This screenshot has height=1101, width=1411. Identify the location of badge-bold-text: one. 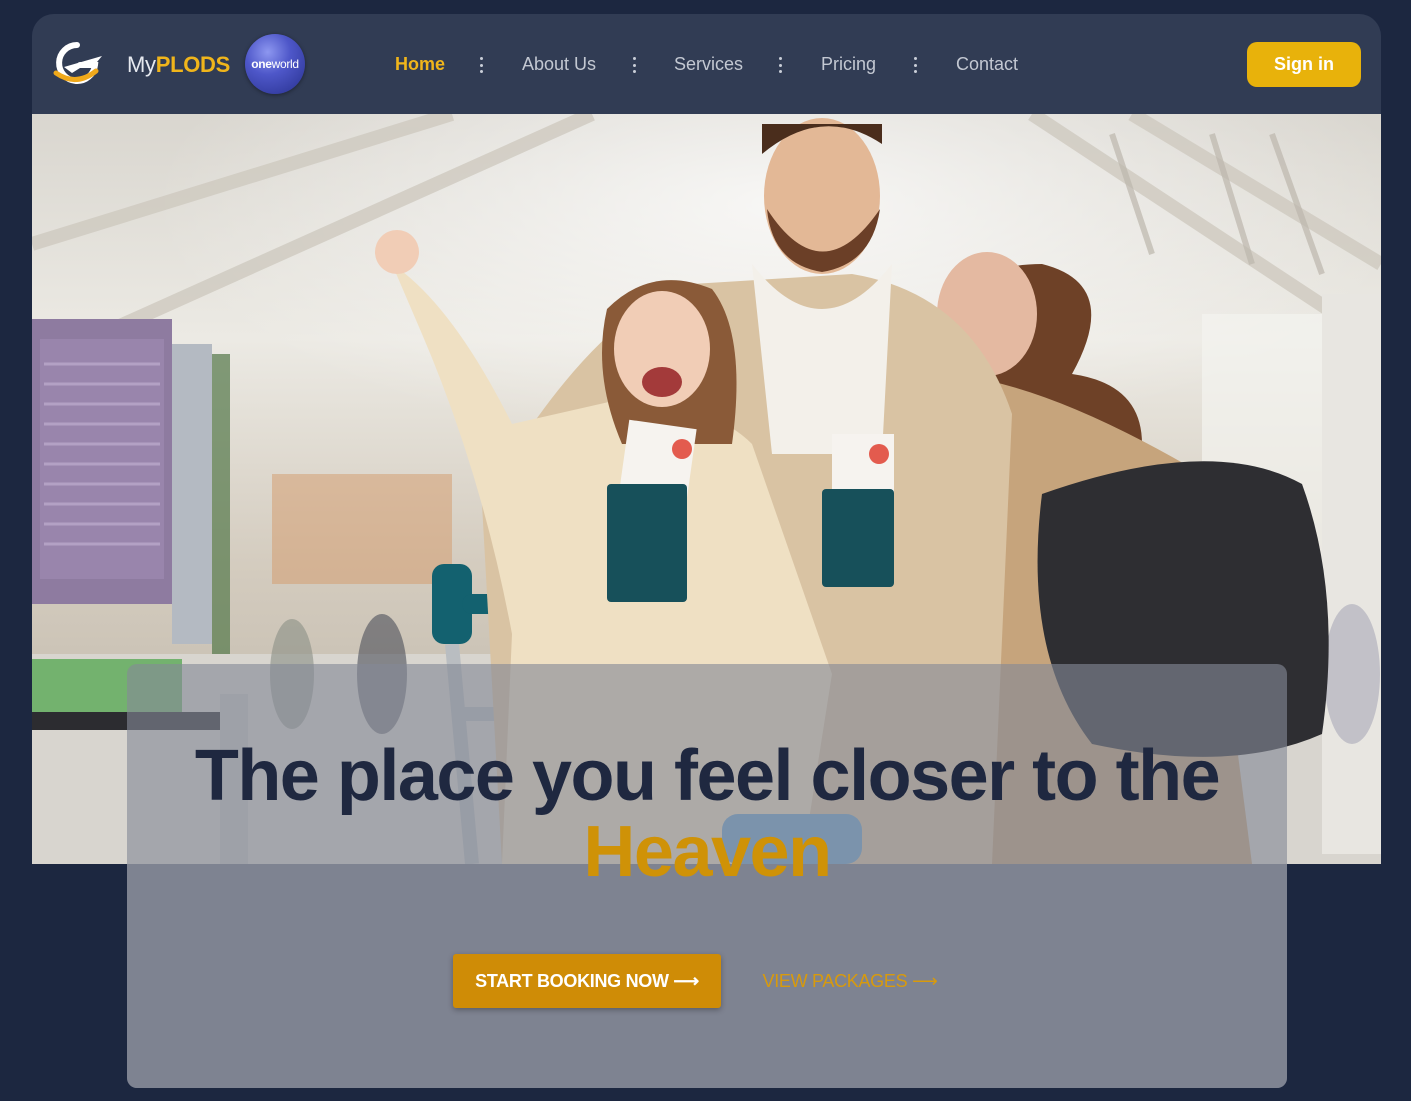
(261, 64).